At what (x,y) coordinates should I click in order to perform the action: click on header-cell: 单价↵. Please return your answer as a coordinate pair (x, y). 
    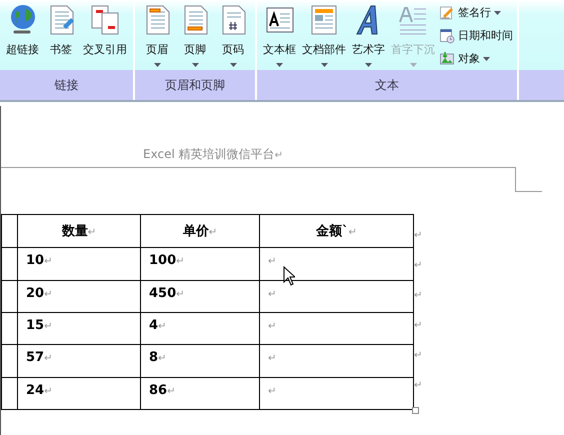
    Looking at the image, I should click on (200, 231).